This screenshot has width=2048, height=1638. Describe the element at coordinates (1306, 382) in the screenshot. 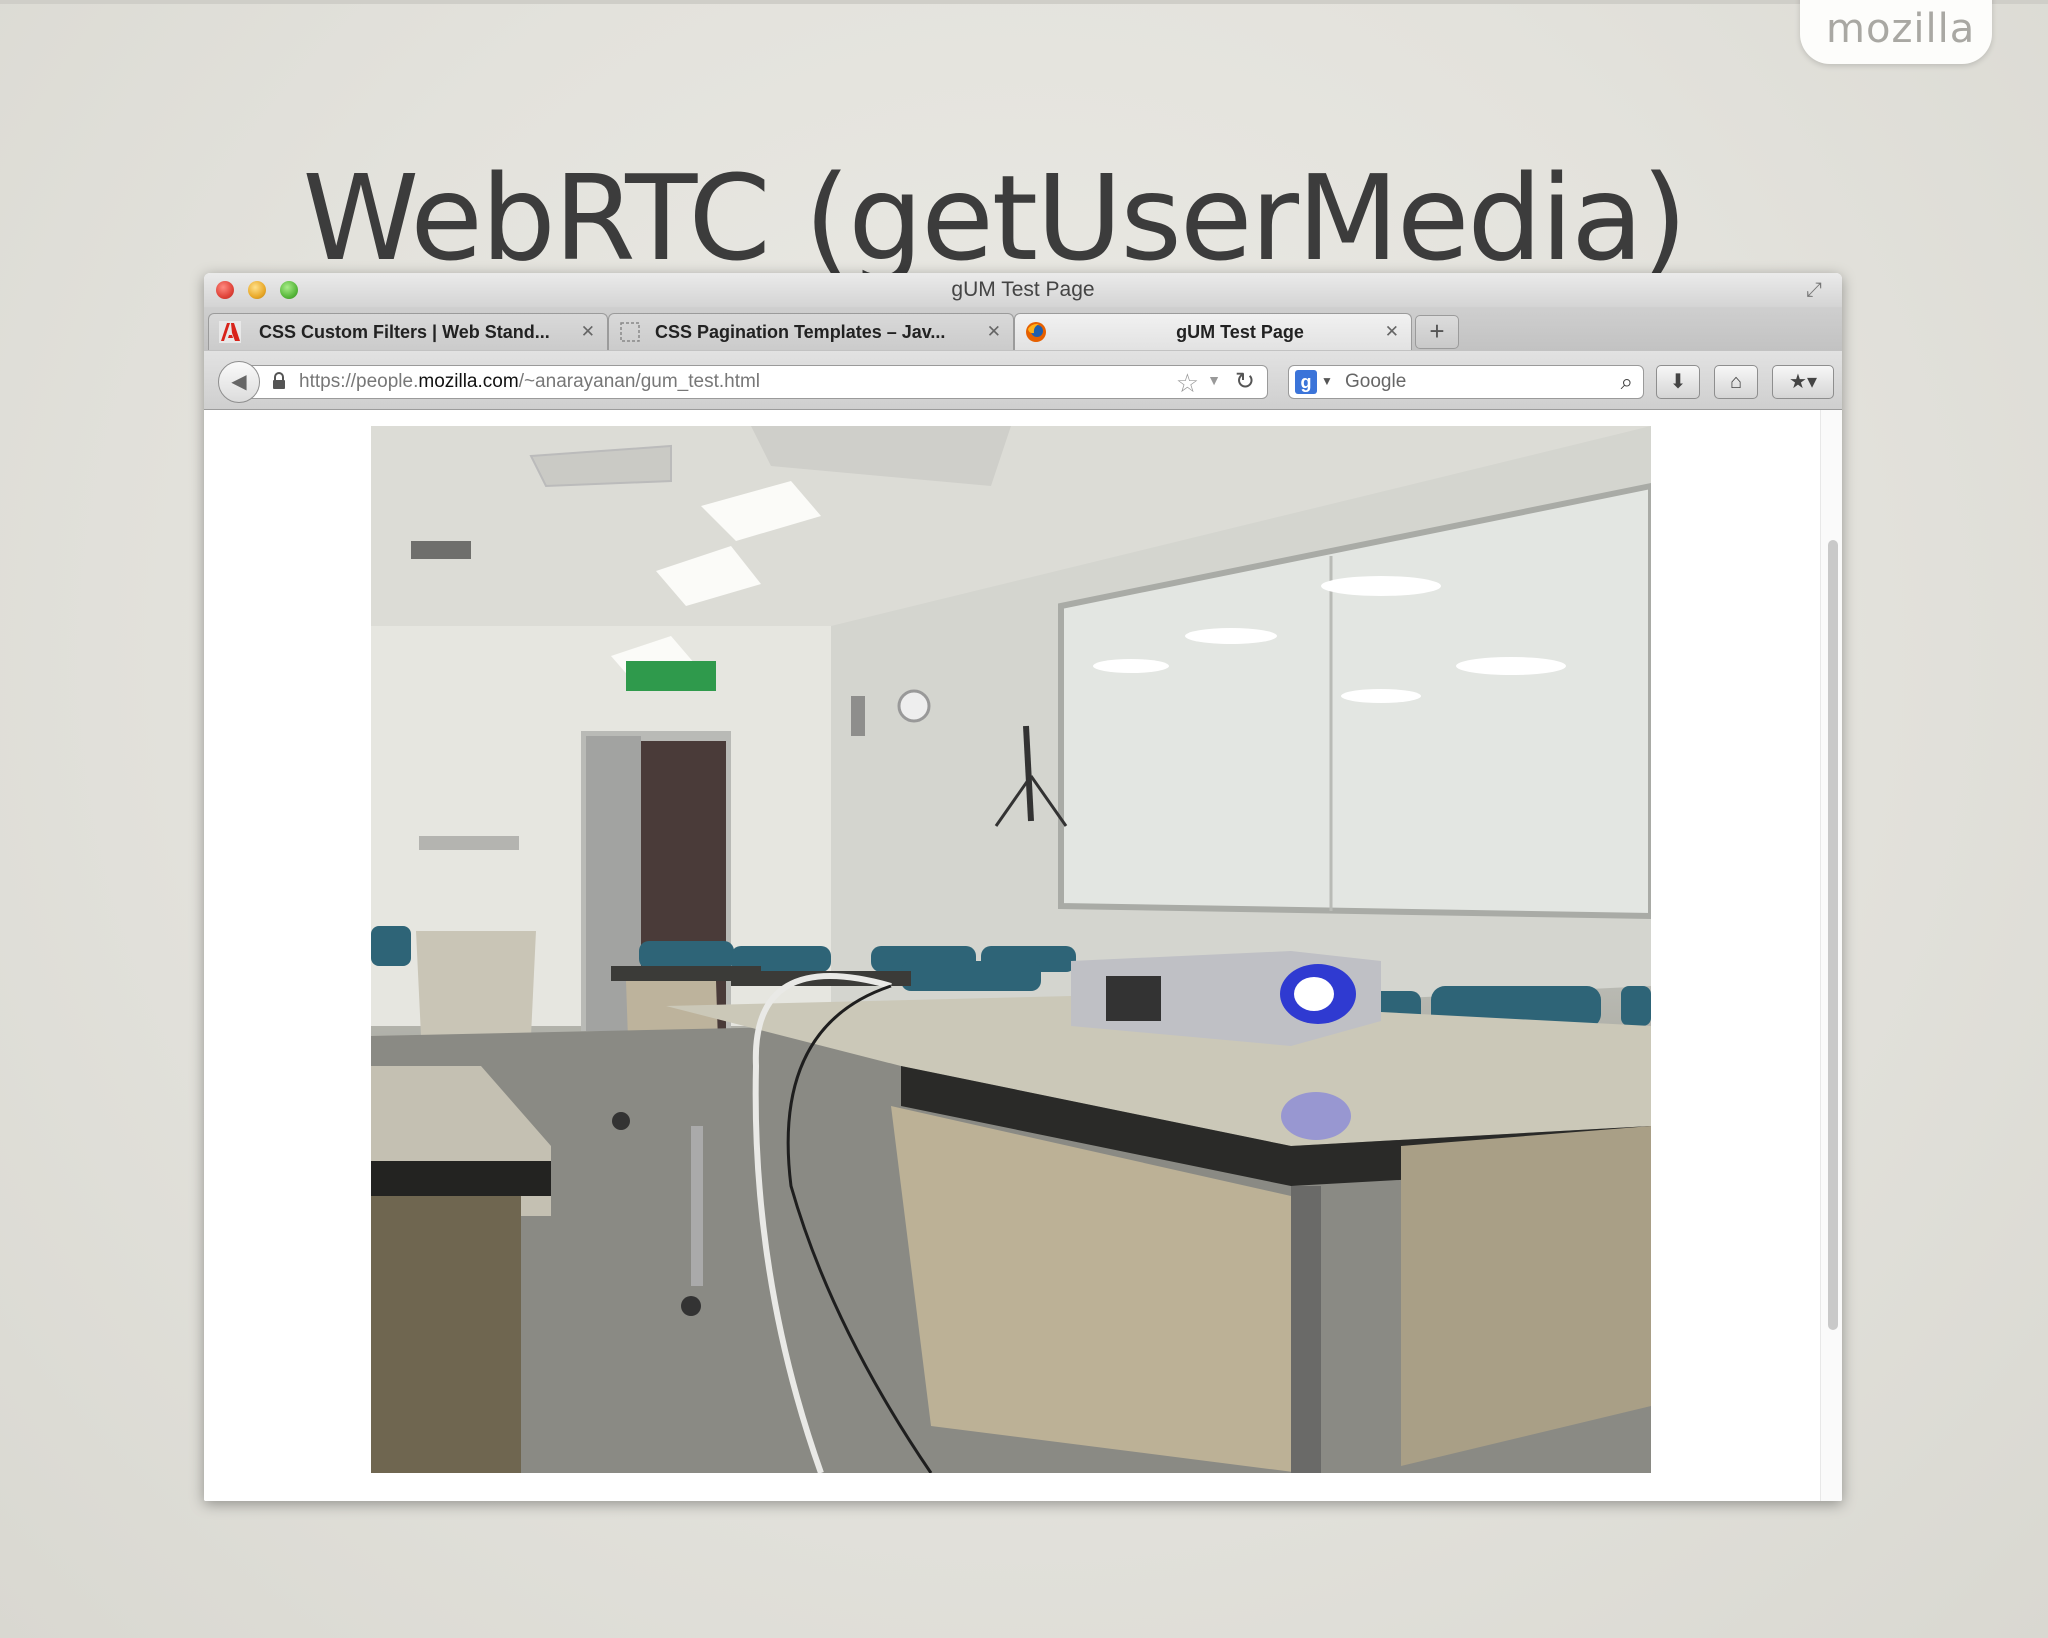

I see `google-engine-icon: g` at that location.